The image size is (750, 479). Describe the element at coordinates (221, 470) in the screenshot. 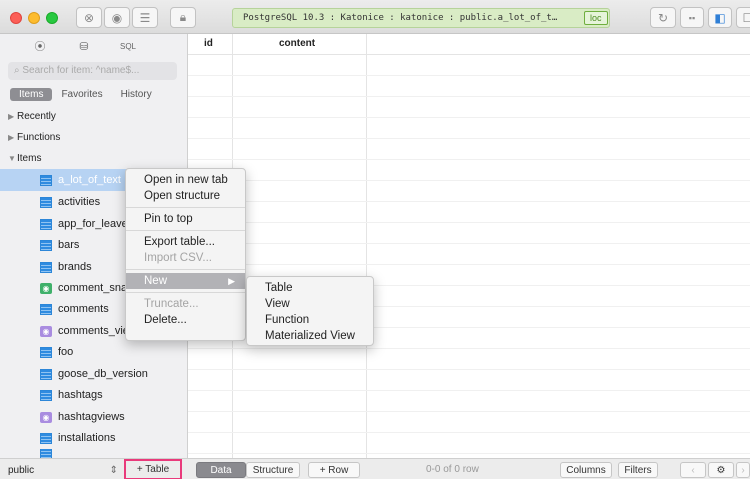

I see `tab-data: Data` at that location.